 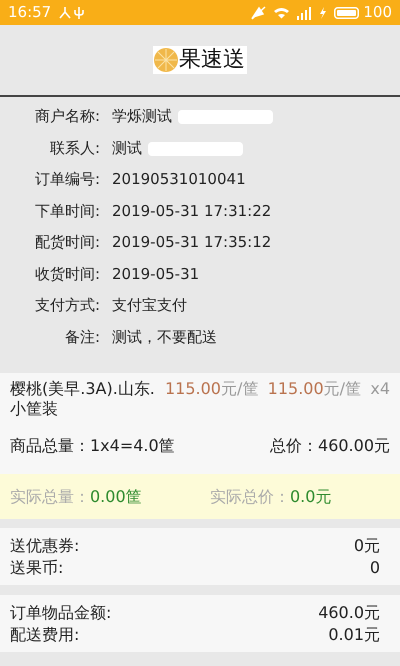 I want to click on citrus-slice-icon, so click(x=166, y=60).